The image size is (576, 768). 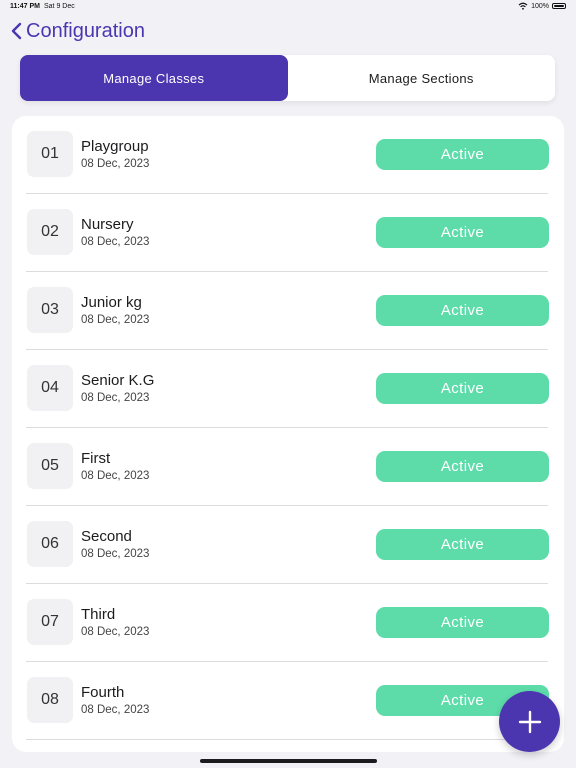 I want to click on status-bar: 11:47 PM Sat 9 Dec 100%, so click(x=288, y=7).